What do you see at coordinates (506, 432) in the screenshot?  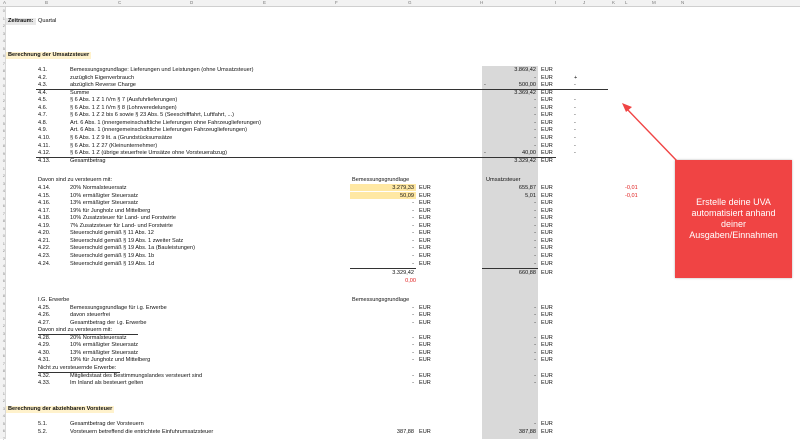 I see `row-tax: 387,88` at bounding box center [506, 432].